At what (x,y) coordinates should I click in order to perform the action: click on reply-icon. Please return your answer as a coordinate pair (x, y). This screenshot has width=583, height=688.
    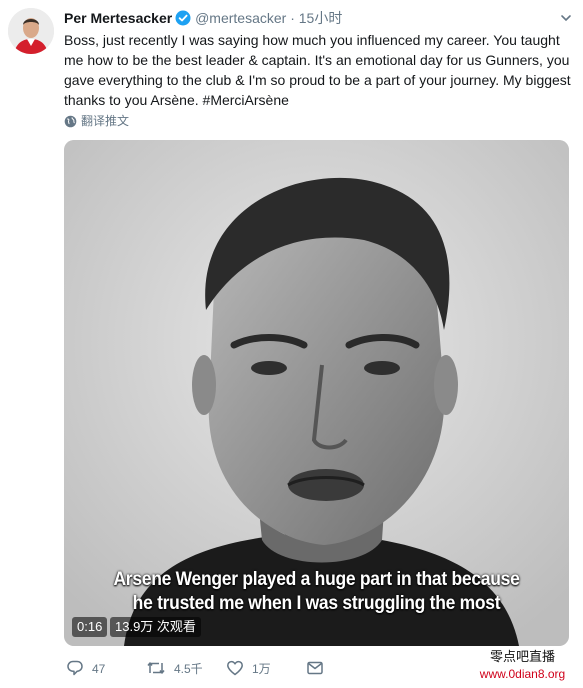
    Looking at the image, I should click on (79, 668).